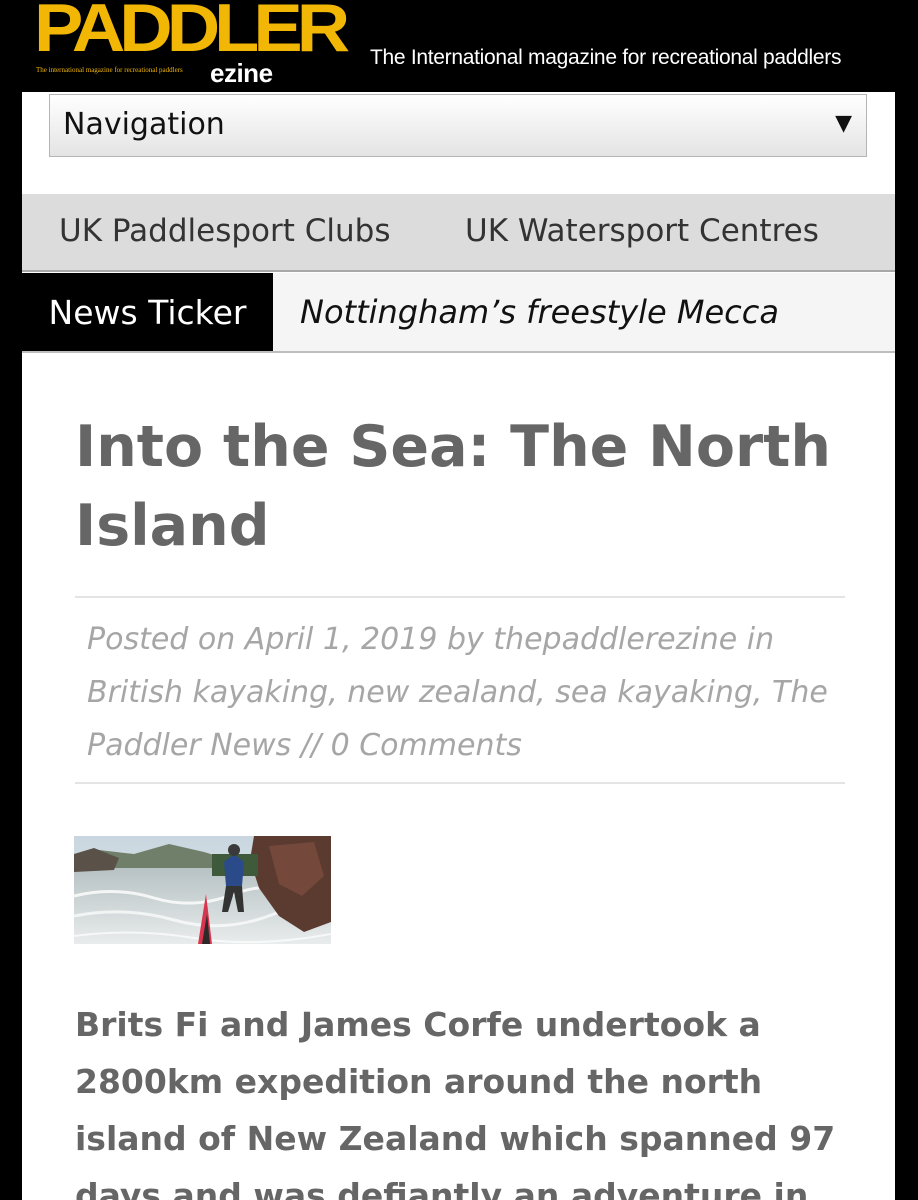  What do you see at coordinates (465, 639) in the screenshot?
I see `meta-by: by` at bounding box center [465, 639].